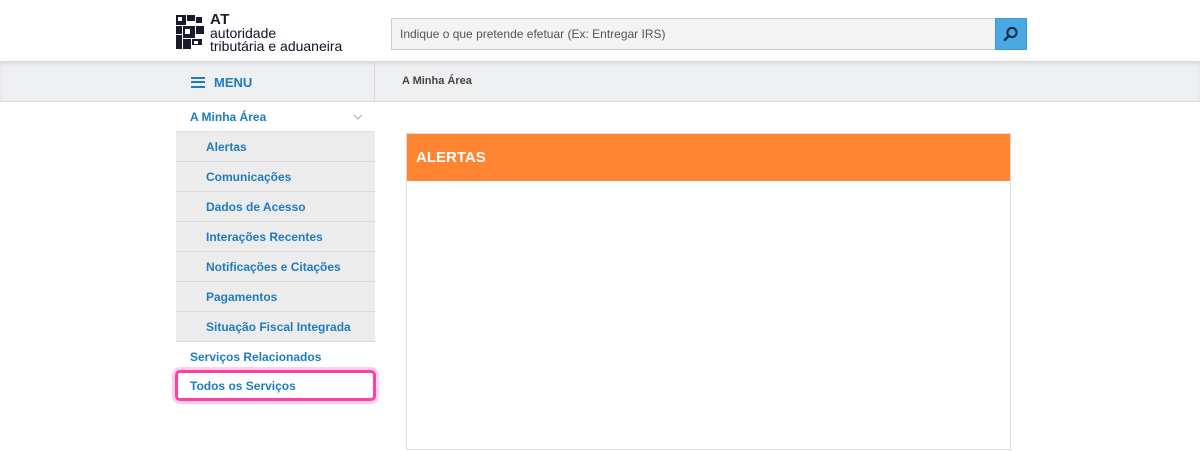  I want to click on menu-label: MENU, so click(233, 82).